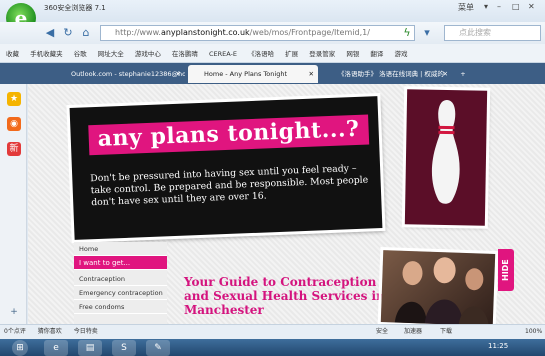  Describe the element at coordinates (128, 74) in the screenshot. I see `tab-label: Outlook.com - stephanie12386@ho` at that location.